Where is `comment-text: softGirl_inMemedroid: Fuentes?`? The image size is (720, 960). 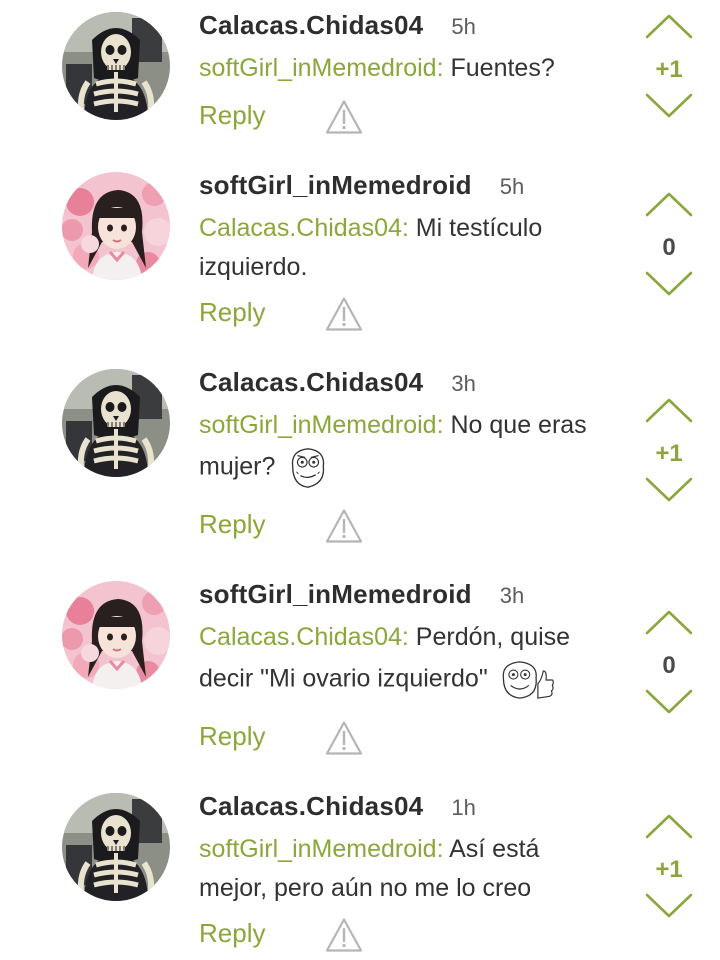
comment-text: softGirl_inMemedroid: Fuentes? is located at coordinates (377, 68).